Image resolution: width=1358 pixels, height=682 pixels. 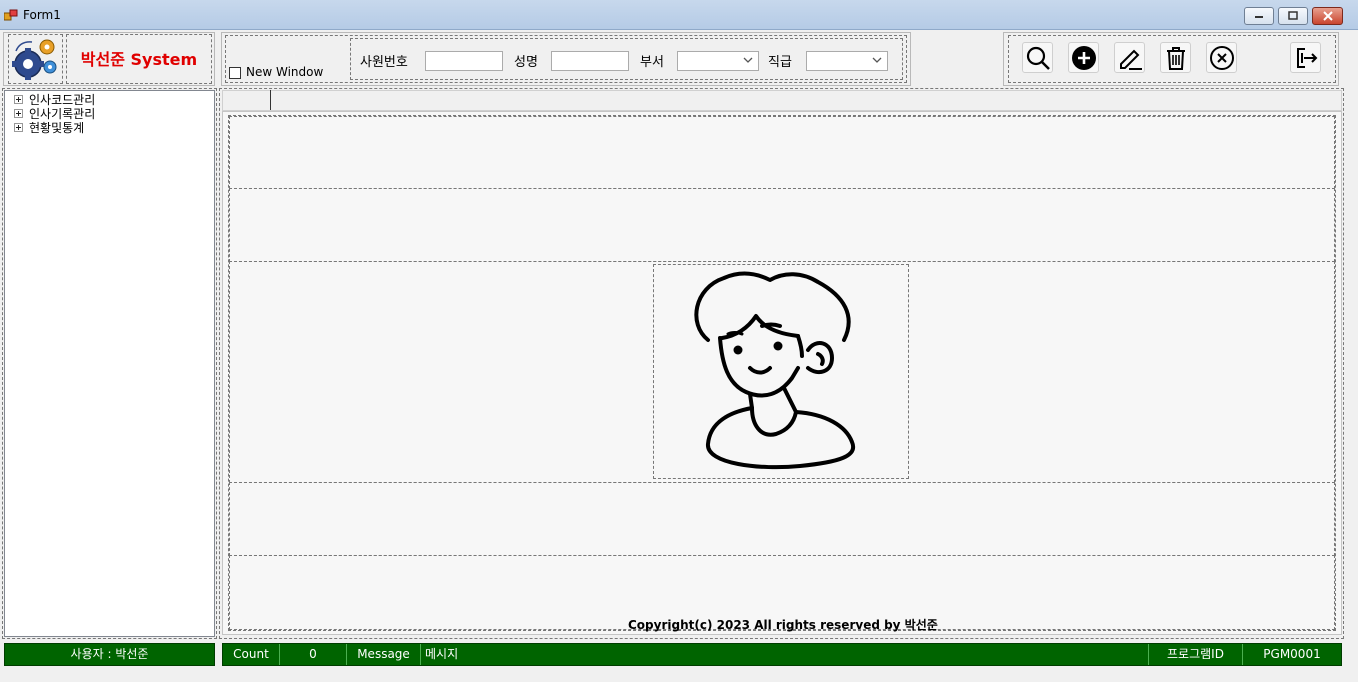 I want to click on main-status-bar: Count 0 Message 메시지 프로그램ID PGM0001, so click(x=782, y=654).